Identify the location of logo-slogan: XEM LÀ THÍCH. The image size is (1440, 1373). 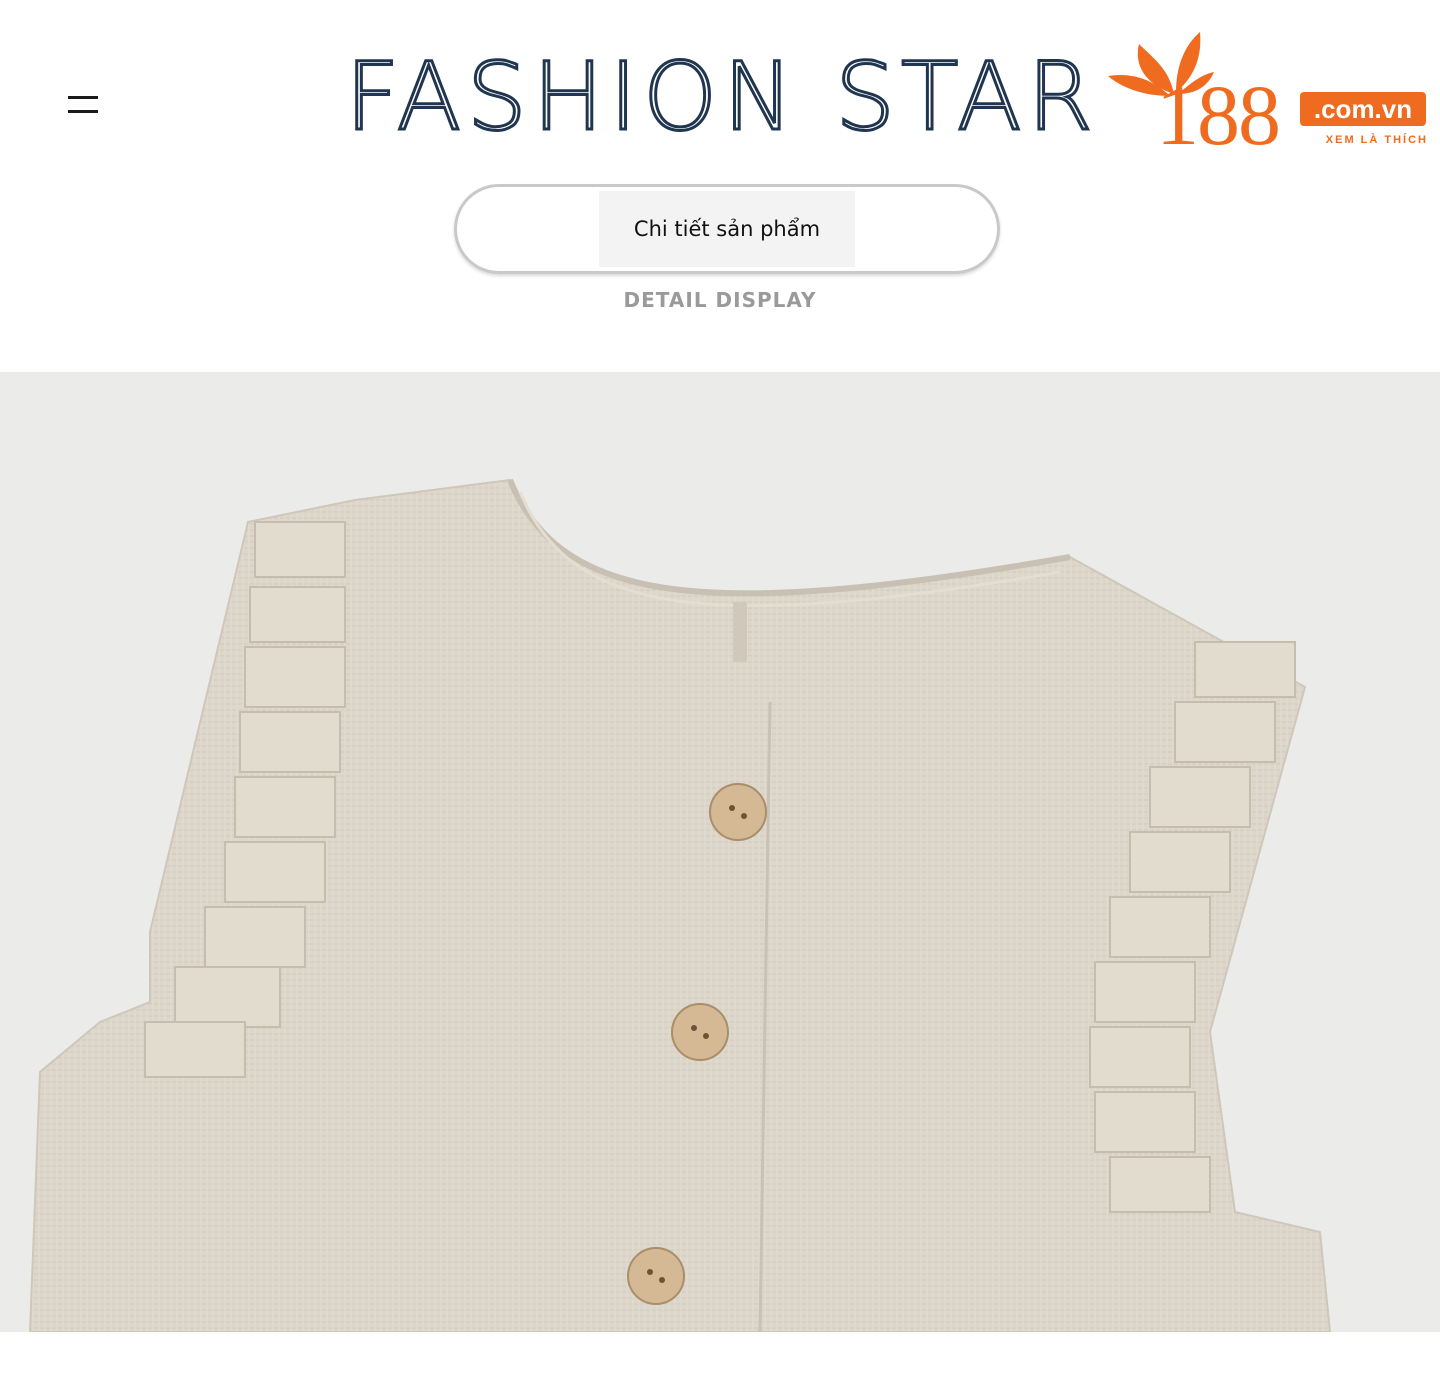
(1376, 140).